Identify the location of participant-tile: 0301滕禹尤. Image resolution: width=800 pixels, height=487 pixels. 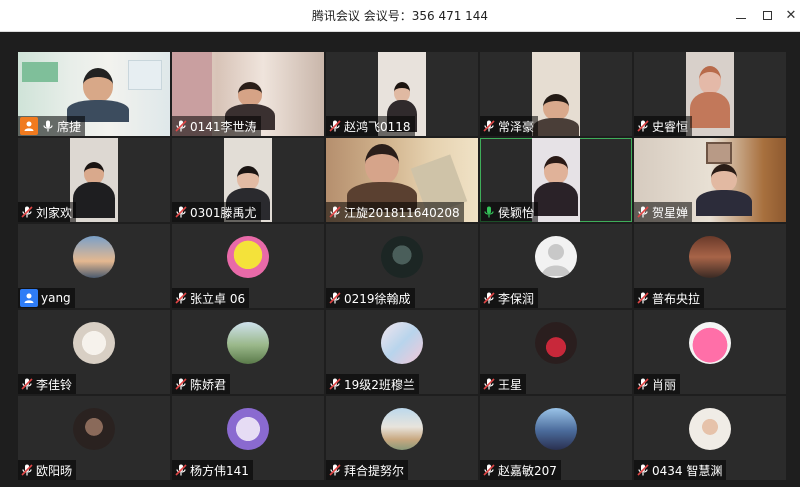
(248, 180).